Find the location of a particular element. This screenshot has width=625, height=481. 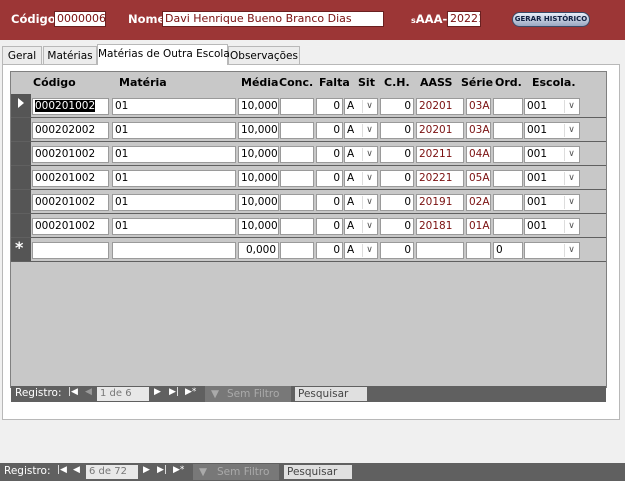

inner-search-box: Pesquisar is located at coordinates (331, 394).